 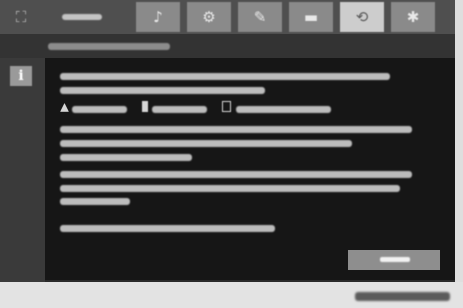 I want to click on box-icon, so click(x=226, y=106).